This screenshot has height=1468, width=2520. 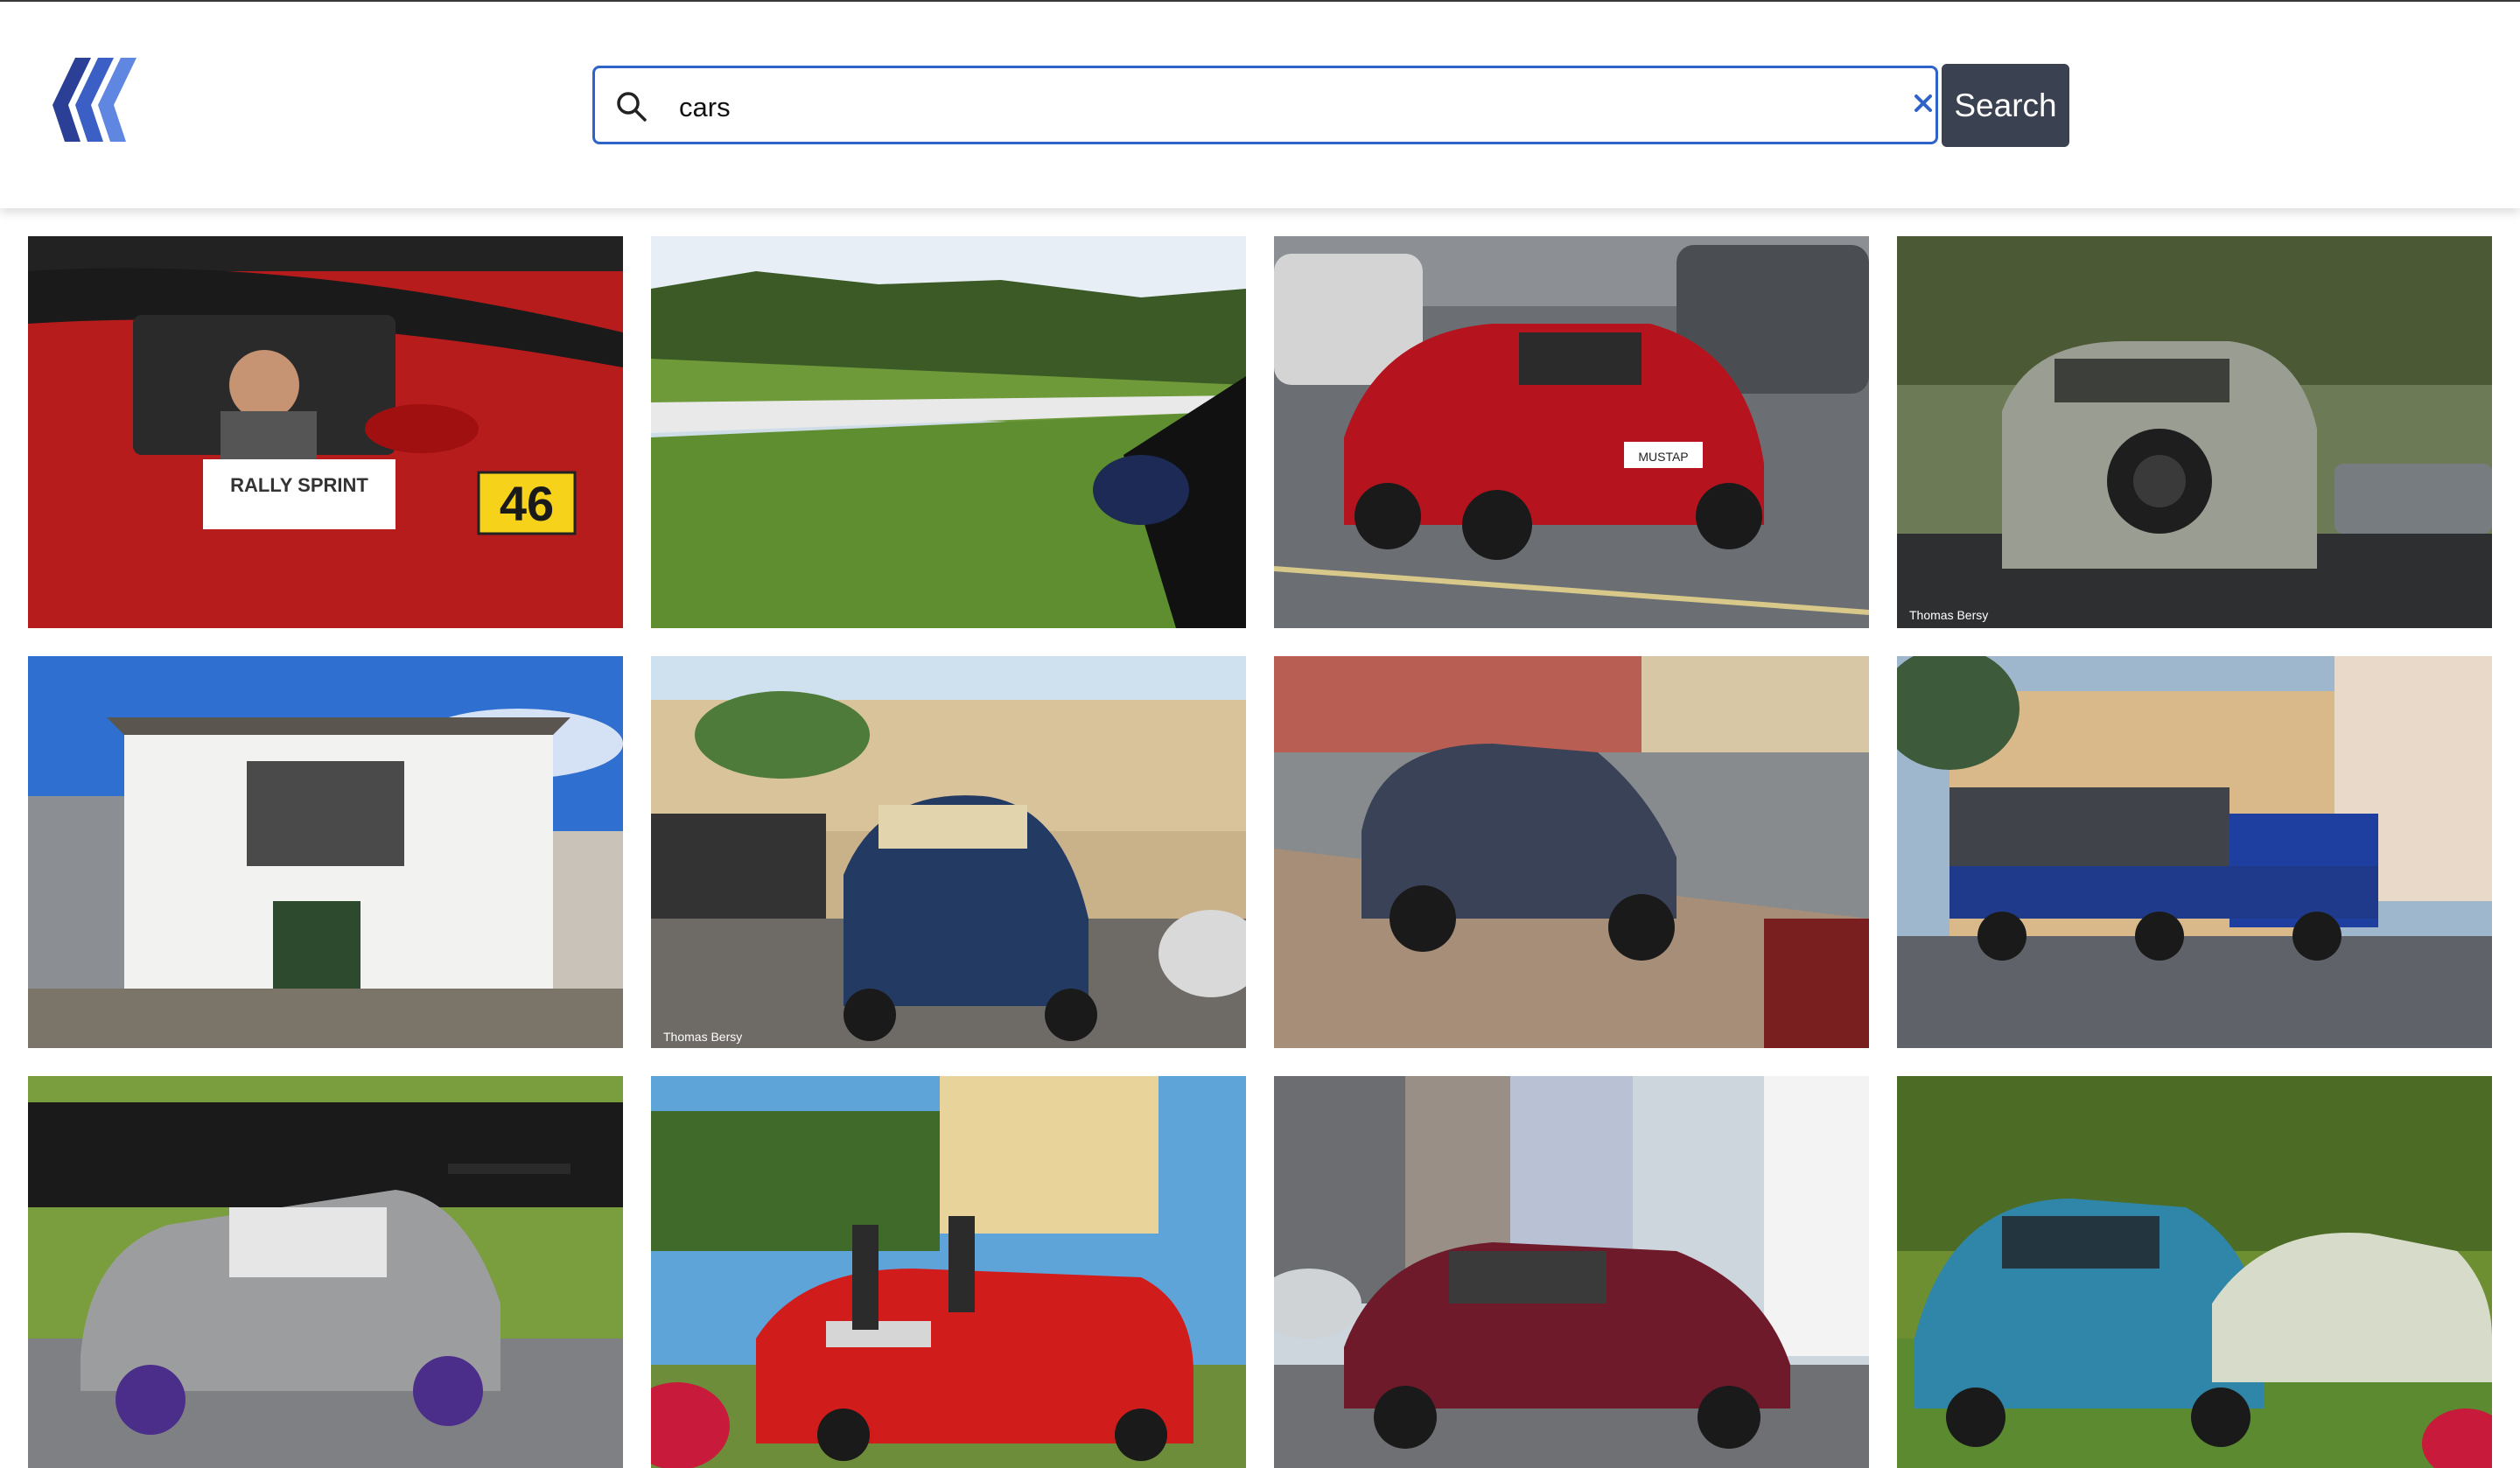 I want to click on car-transporter-photo, so click(x=2194, y=852).